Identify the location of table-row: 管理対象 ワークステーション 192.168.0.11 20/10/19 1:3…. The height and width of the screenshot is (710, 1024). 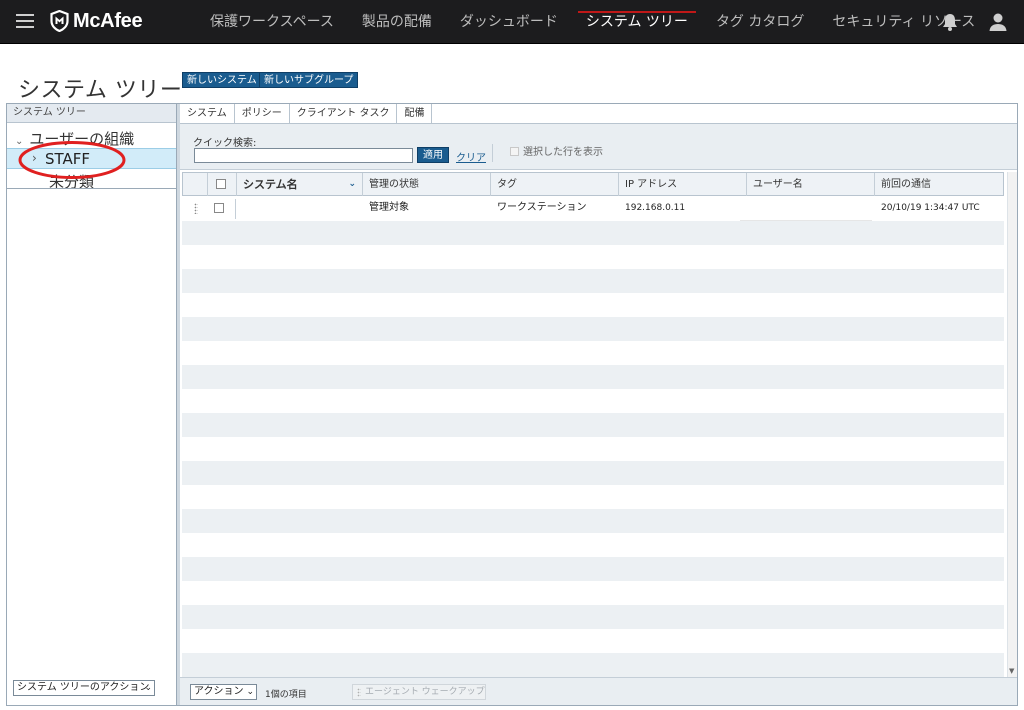
(593, 209).